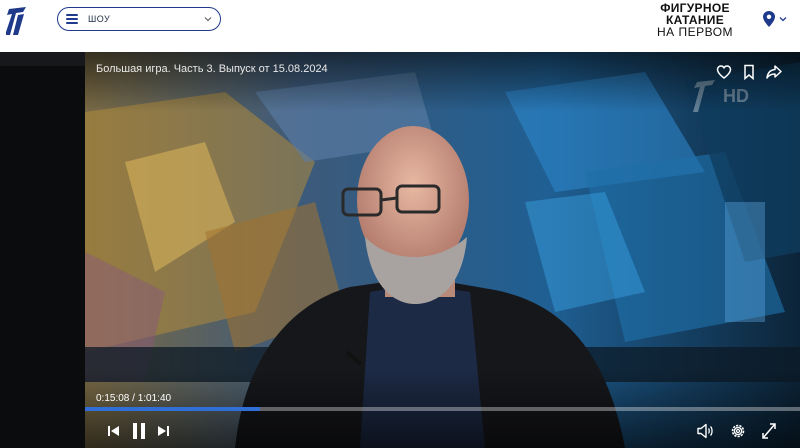  Describe the element at coordinates (695, 32) in the screenshot. I see `promo-line-3: НА ПЕРВОМ` at that location.